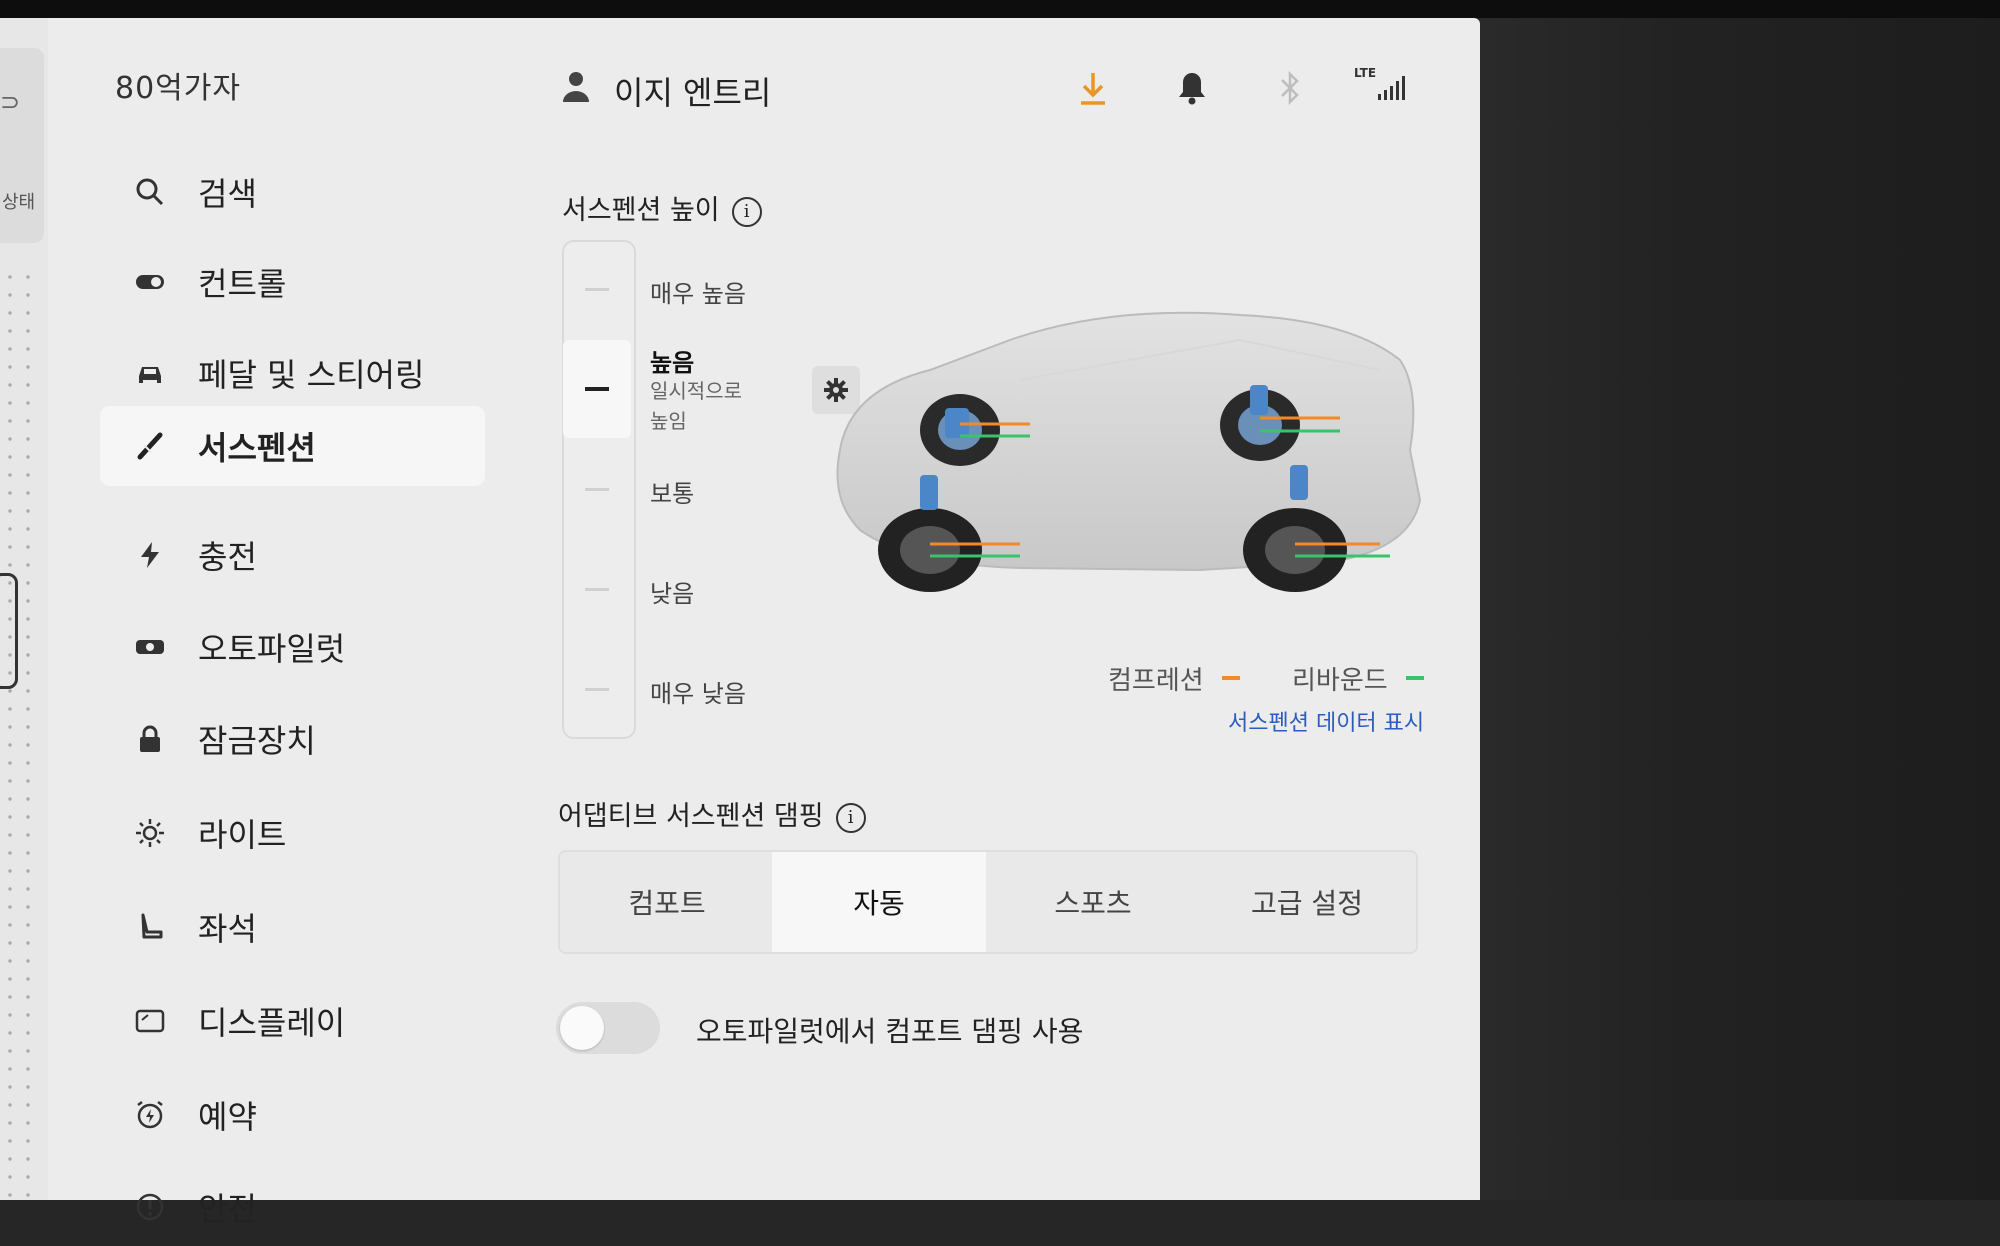  Describe the element at coordinates (1231, 678) in the screenshot. I see `compression-legend-swatch` at that location.